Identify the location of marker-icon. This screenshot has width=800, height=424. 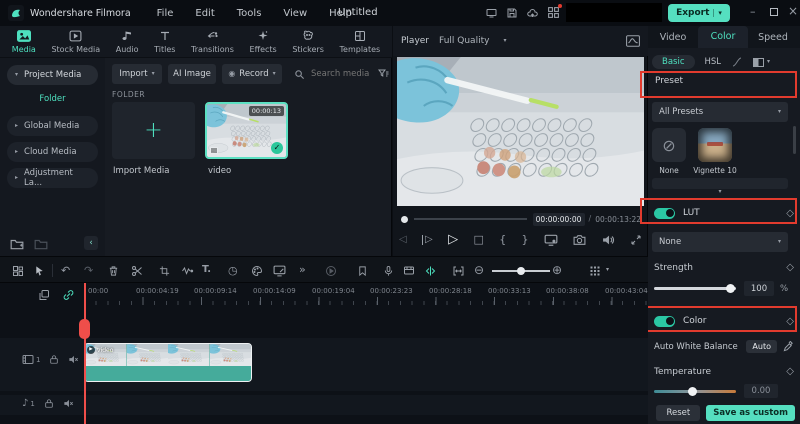
(362, 271).